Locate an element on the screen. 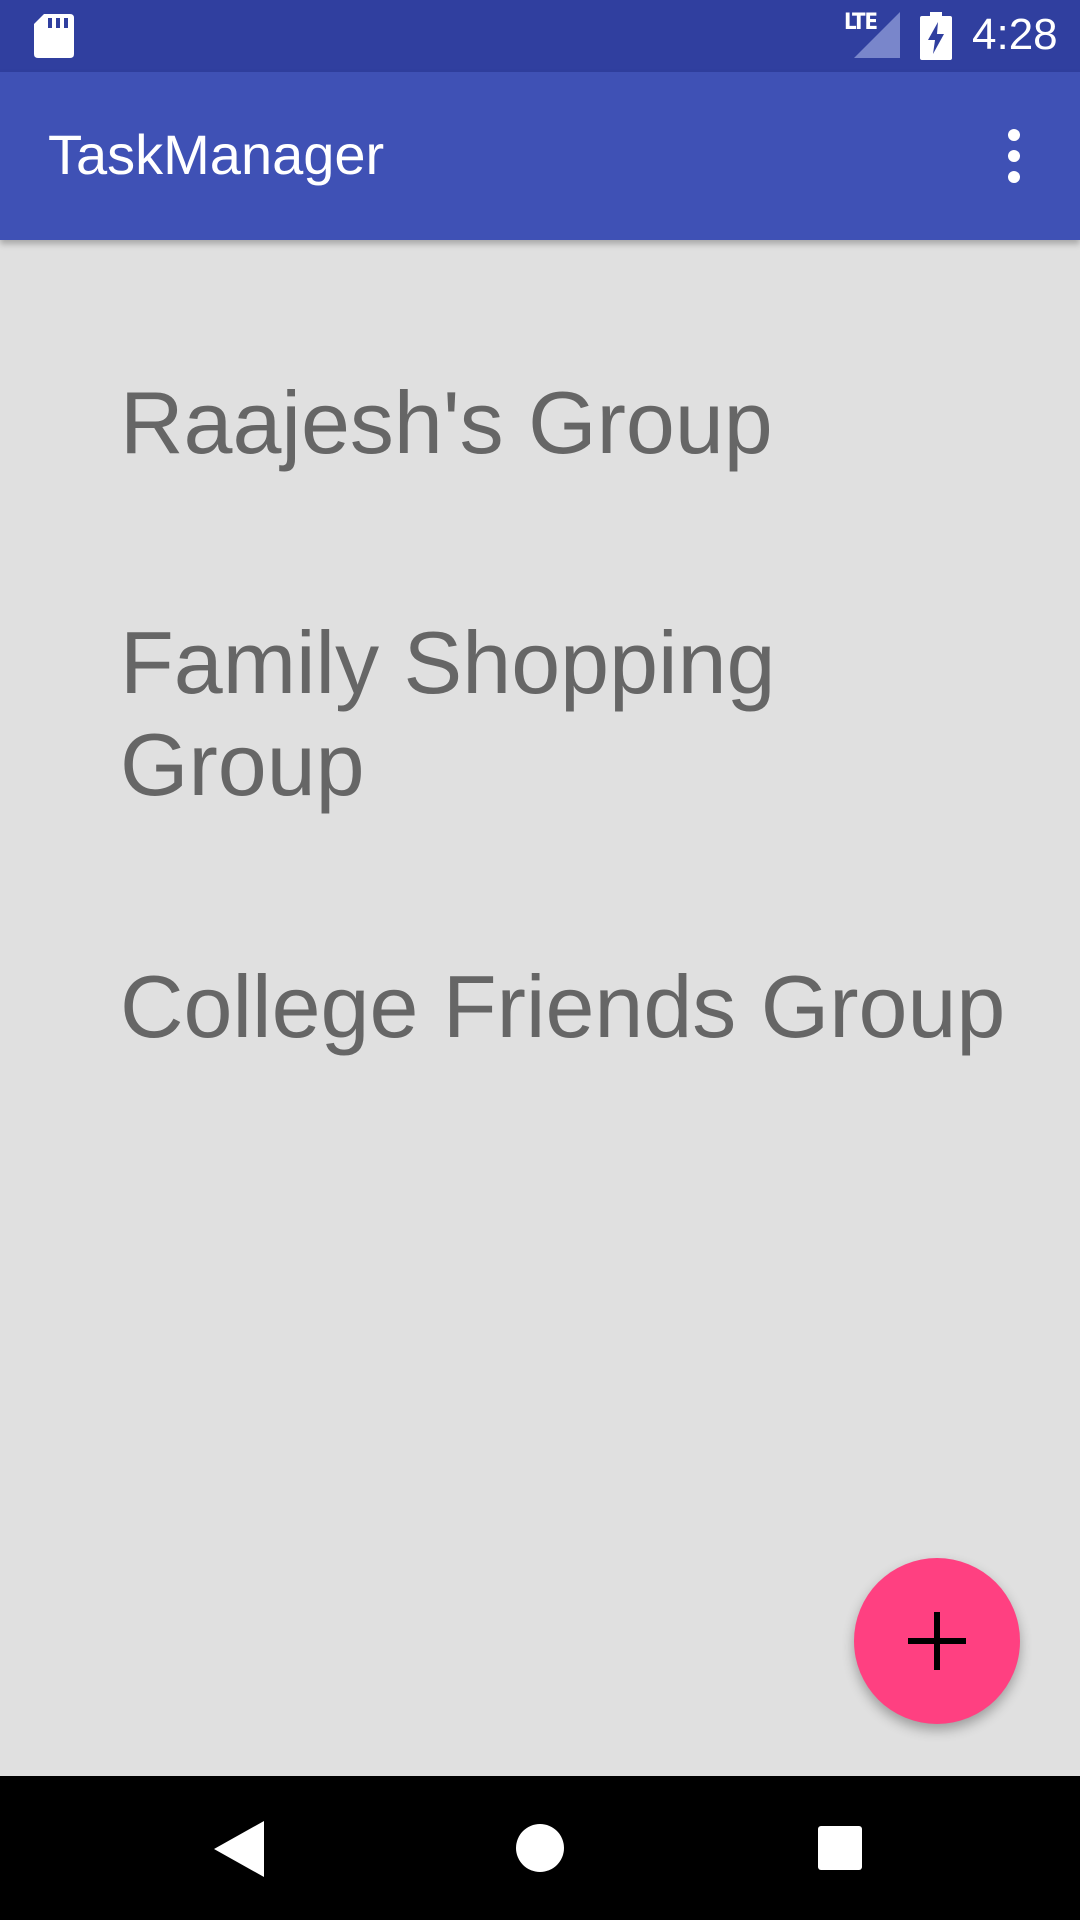  app-title: TaskManager is located at coordinates (216, 154).